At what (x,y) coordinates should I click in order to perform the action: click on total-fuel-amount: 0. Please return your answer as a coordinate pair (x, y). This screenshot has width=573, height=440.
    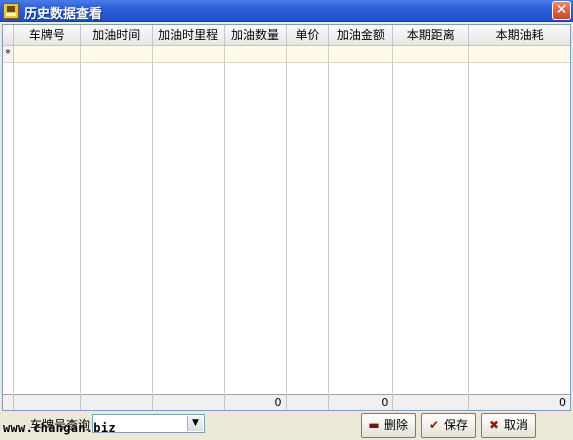
    Looking at the image, I should click on (255, 402).